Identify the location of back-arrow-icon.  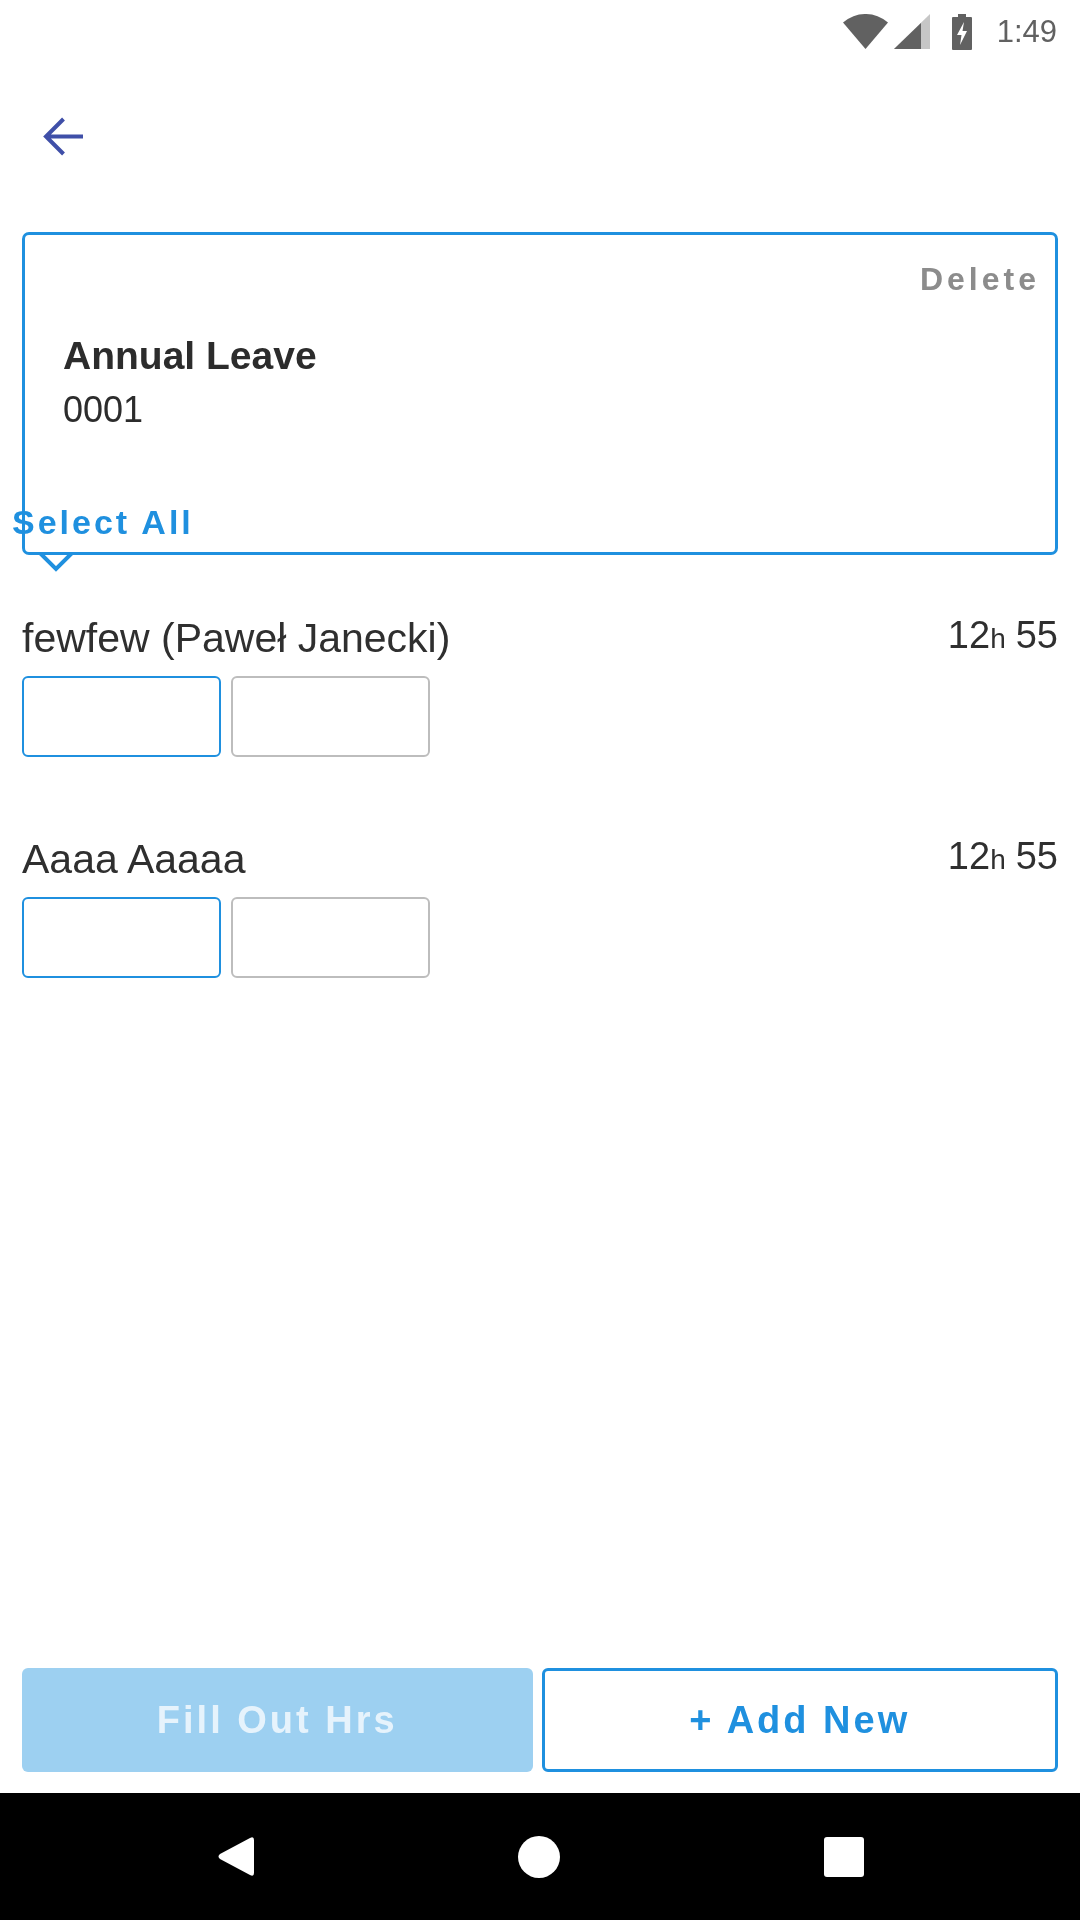
(63, 136).